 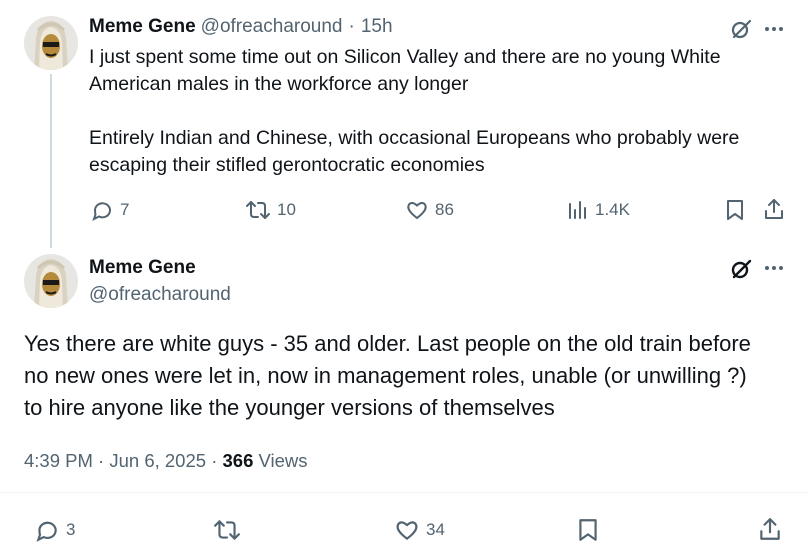 I want to click on tweet-time: 4:39 PM, so click(x=58, y=460).